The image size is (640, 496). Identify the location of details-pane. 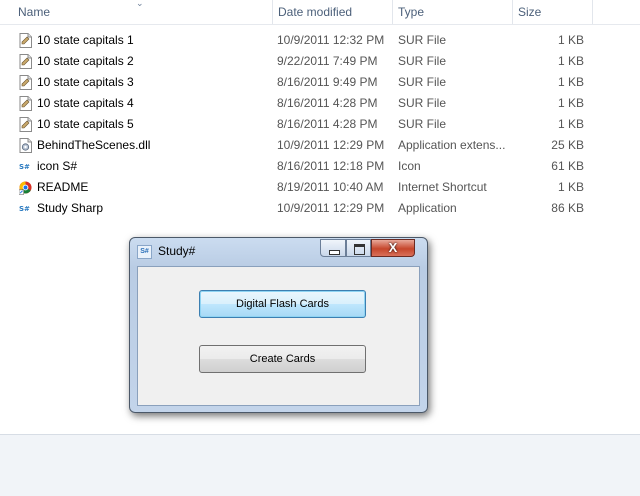
(320, 465).